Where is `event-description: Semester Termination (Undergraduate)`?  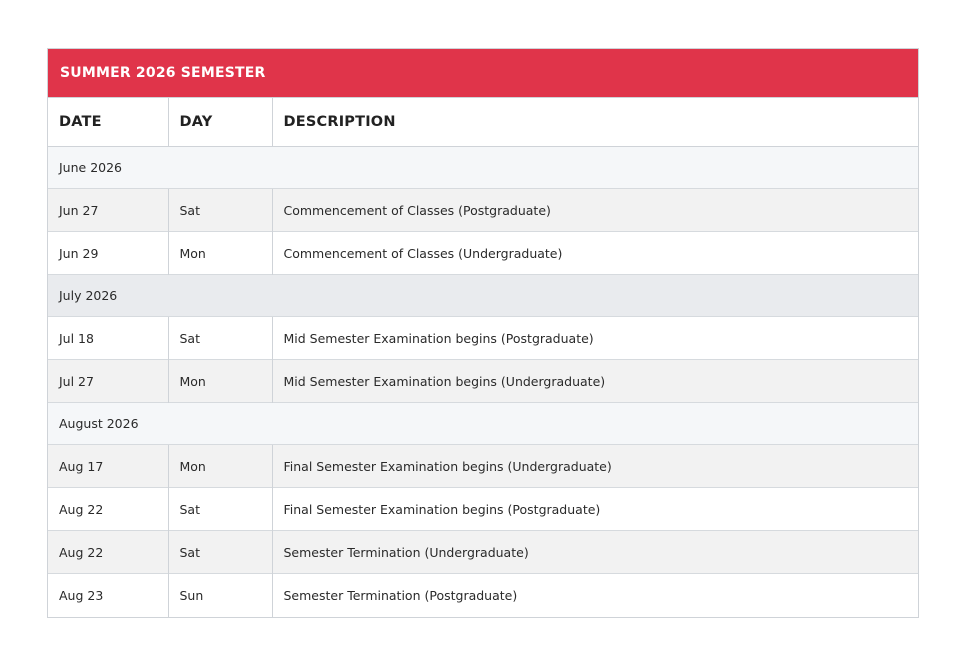
event-description: Semester Termination (Undergraduate) is located at coordinates (594, 552).